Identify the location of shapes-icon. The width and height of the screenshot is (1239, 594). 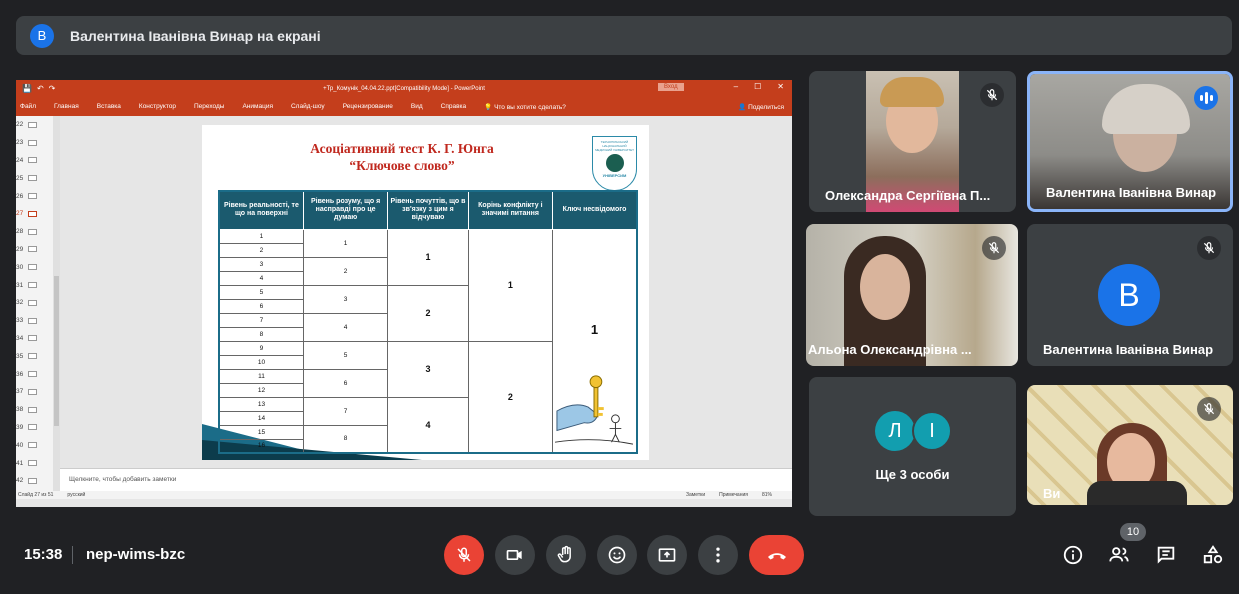
(1213, 554).